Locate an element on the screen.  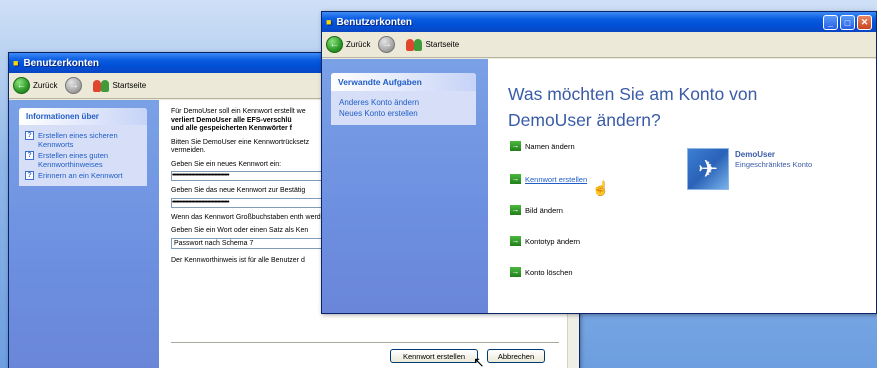
action-change-picture: → Bild ändern is located at coordinates (536, 210).